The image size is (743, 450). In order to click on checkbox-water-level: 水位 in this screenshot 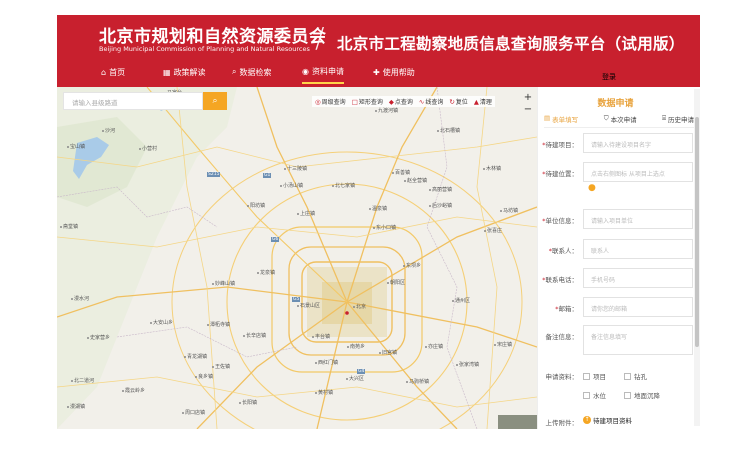, I will do `click(594, 395)`.